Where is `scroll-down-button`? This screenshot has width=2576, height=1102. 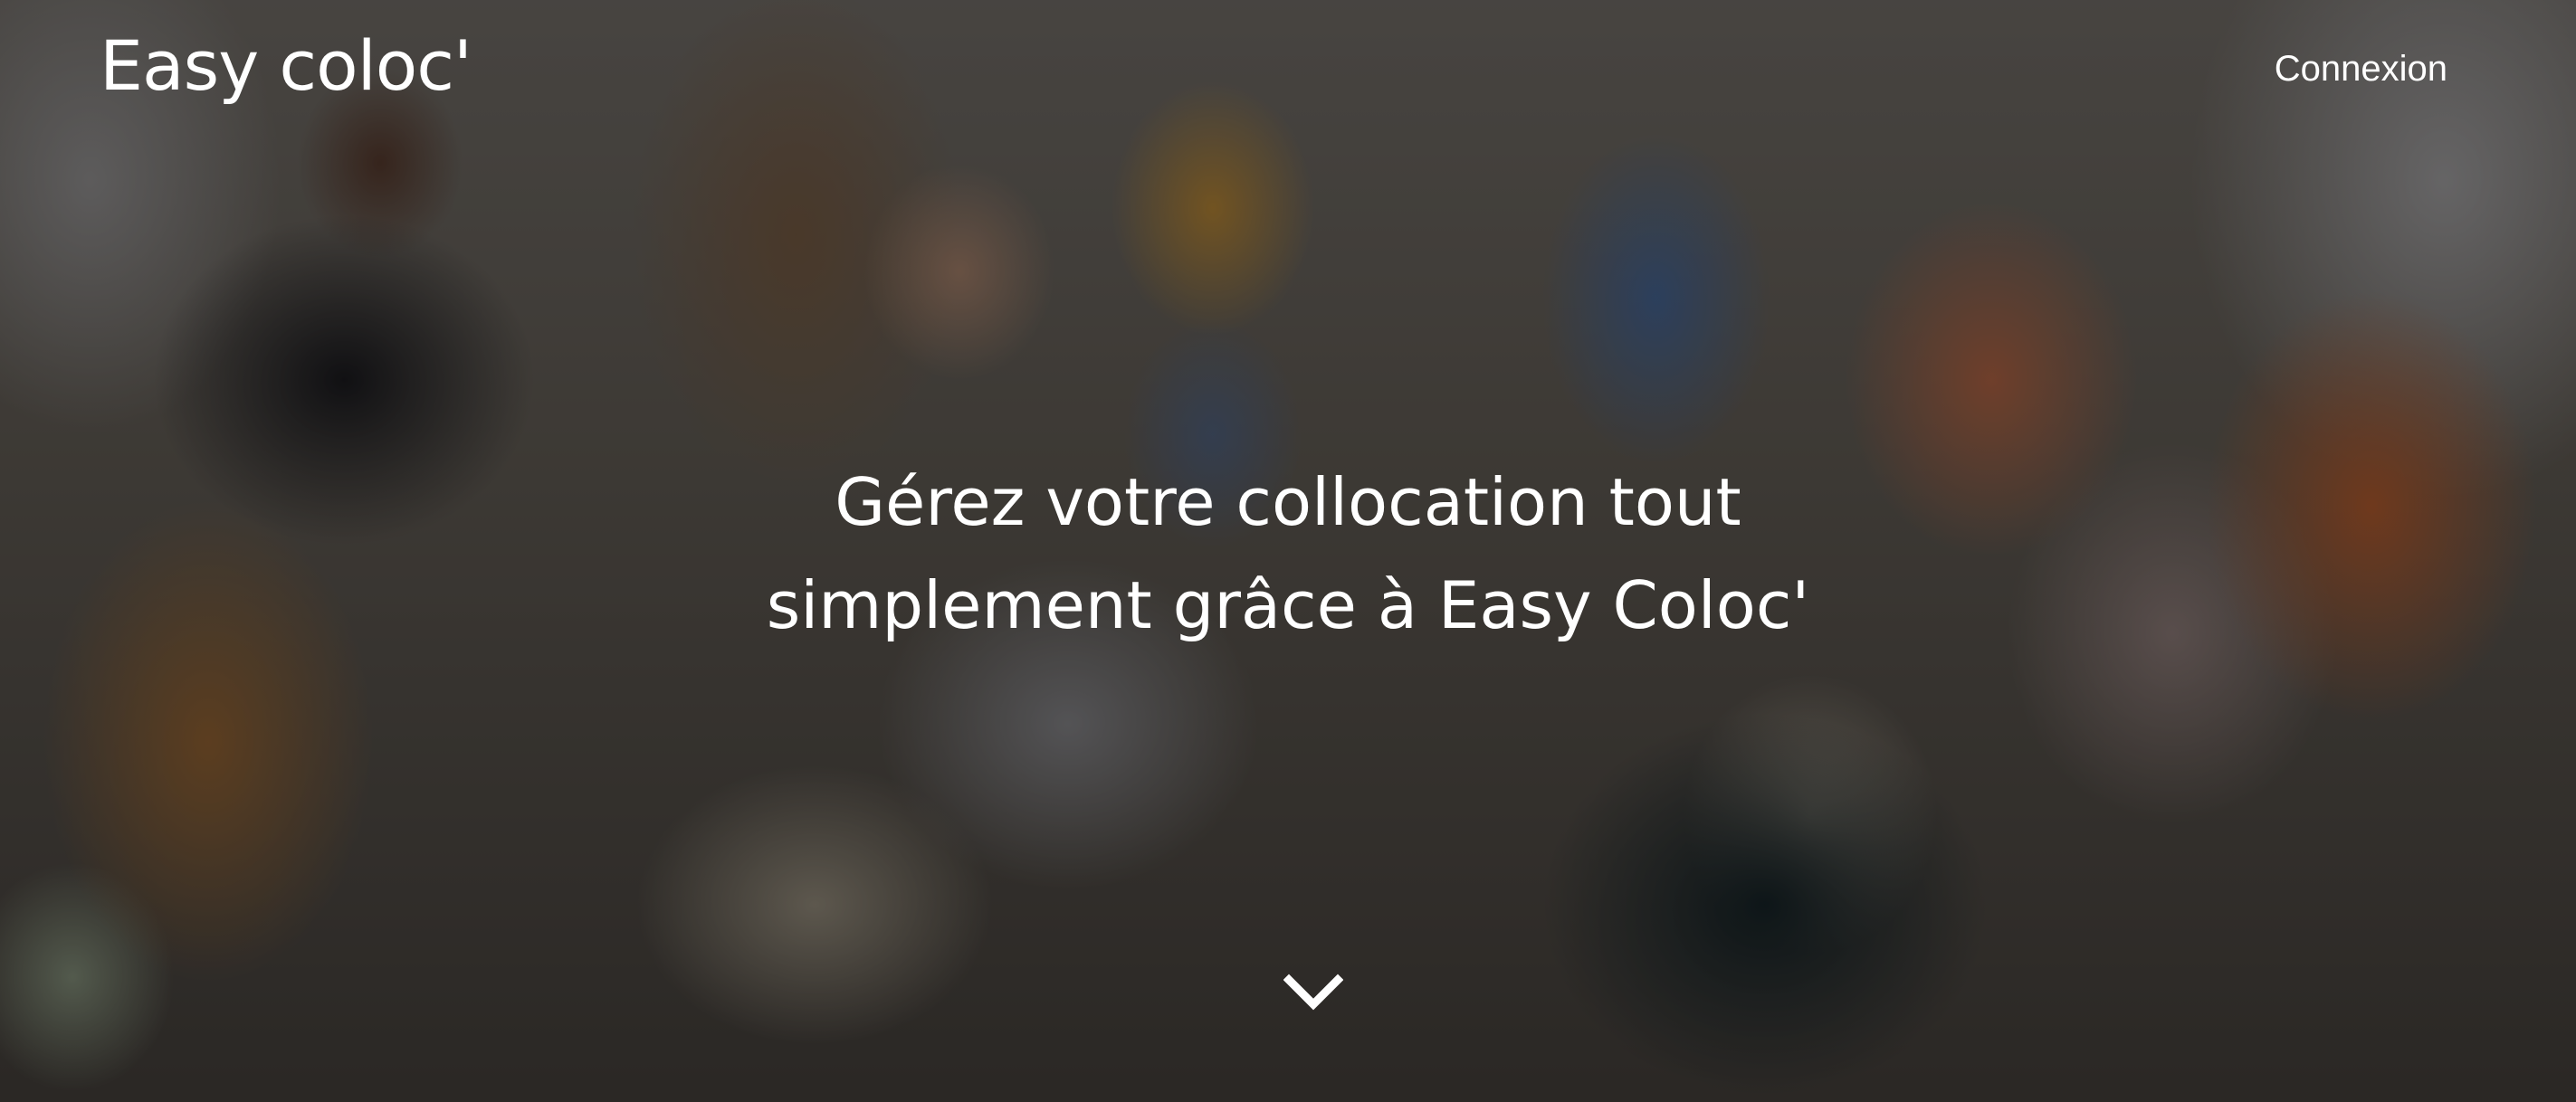 scroll-down-button is located at coordinates (1313, 993).